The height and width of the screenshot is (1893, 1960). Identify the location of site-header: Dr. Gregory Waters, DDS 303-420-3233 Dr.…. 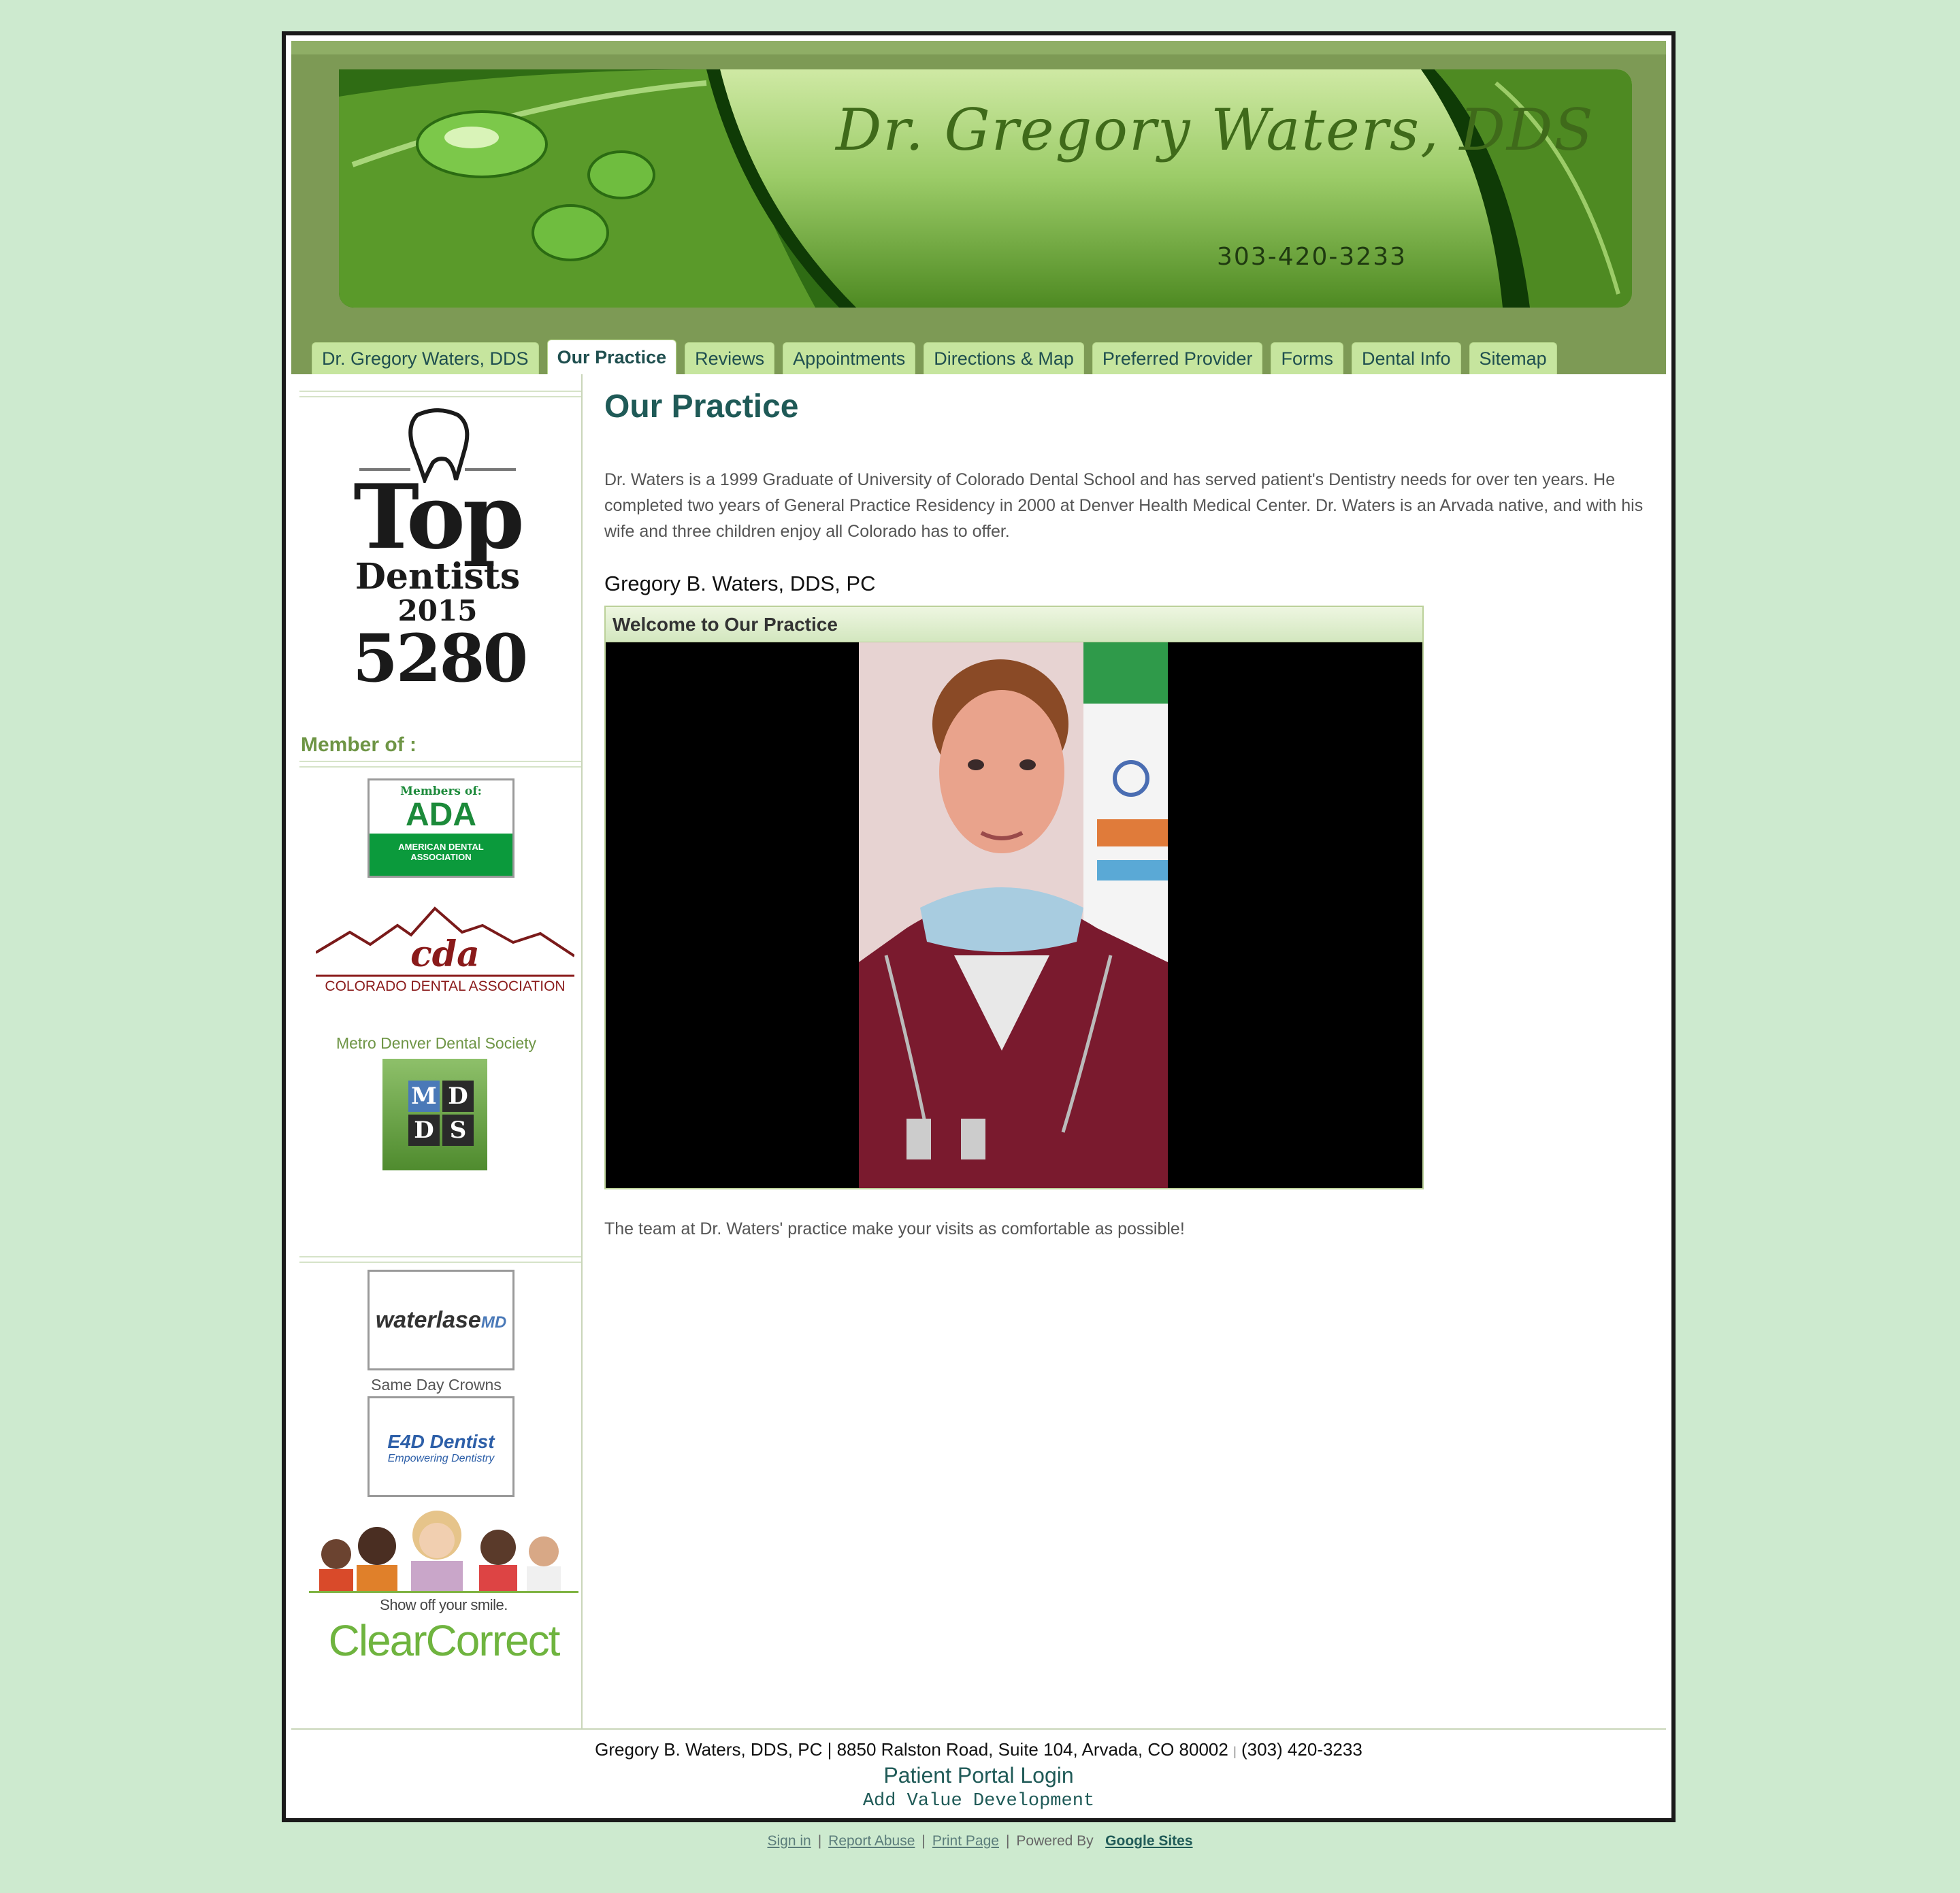
(979, 207).